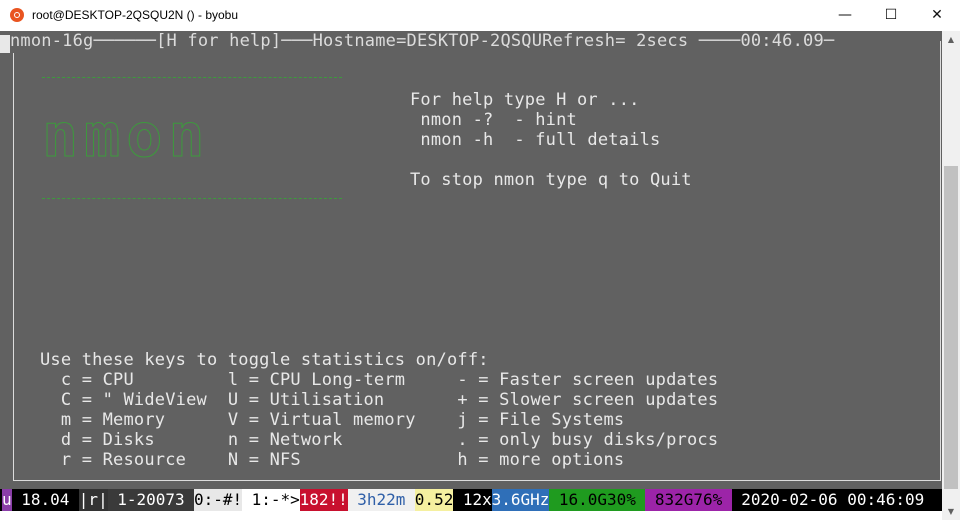  I want to click on frame-border-right, so click(940, 261).